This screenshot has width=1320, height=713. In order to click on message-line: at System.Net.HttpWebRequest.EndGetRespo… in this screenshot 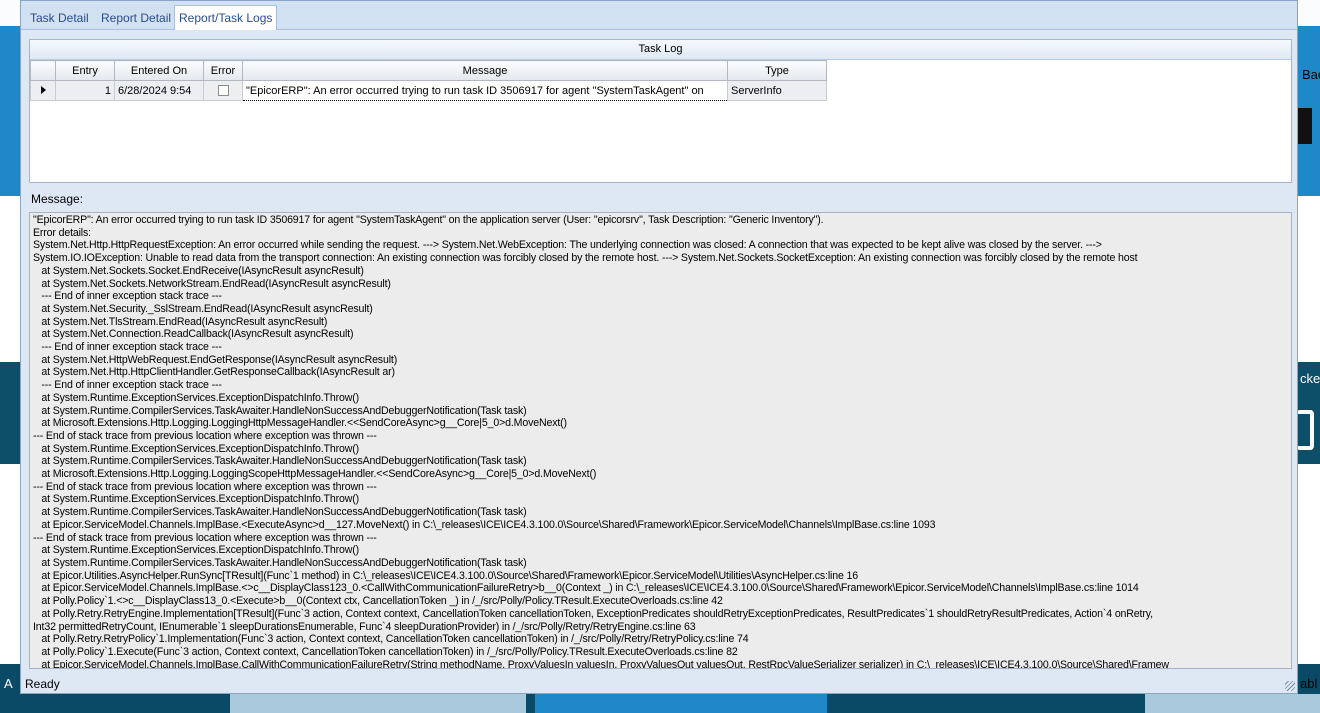, I will do `click(215, 359)`.